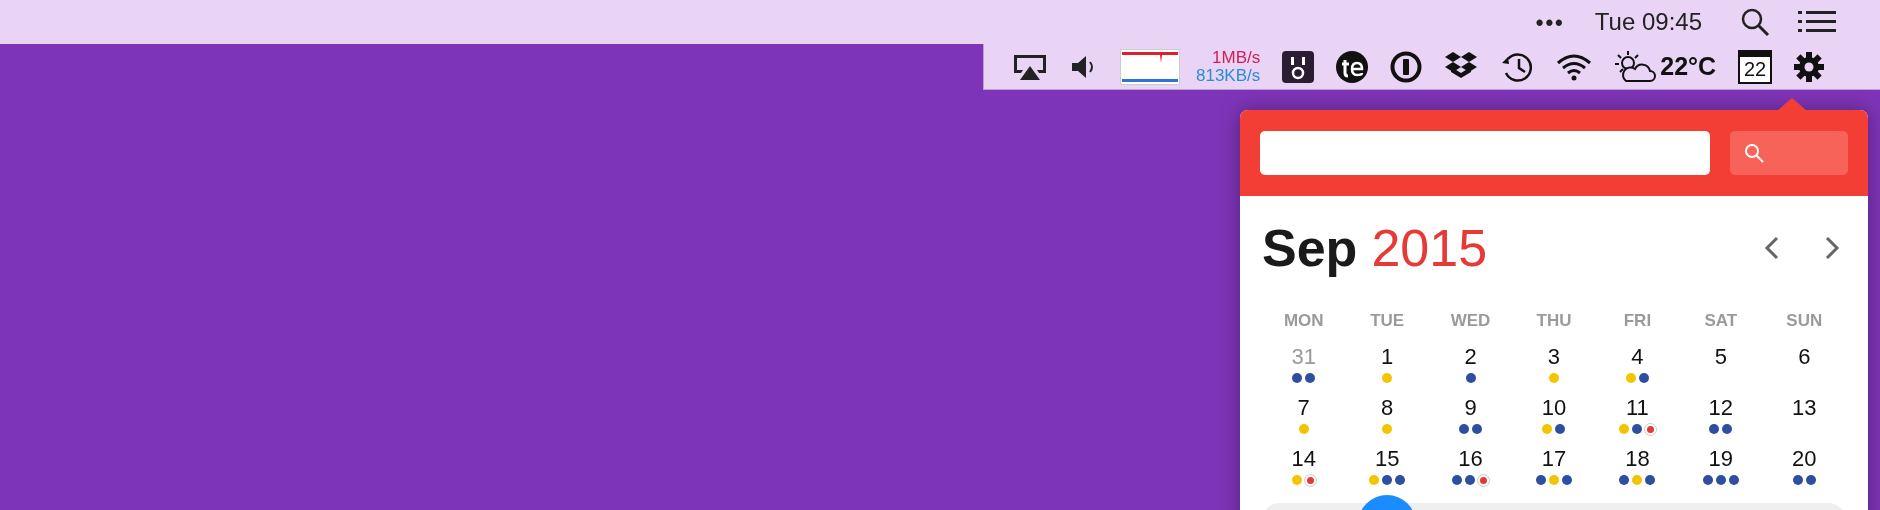 The width and height of the screenshot is (1880, 510). I want to click on day-cell: 7, so click(1303, 408).